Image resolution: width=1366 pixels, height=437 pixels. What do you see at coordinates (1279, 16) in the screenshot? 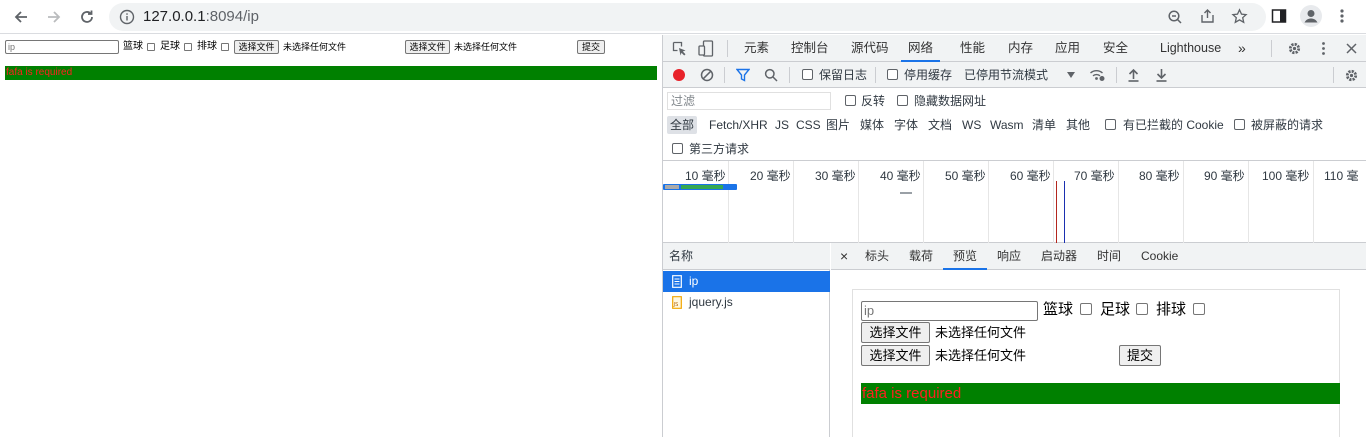
I see `side-panel-icon` at bounding box center [1279, 16].